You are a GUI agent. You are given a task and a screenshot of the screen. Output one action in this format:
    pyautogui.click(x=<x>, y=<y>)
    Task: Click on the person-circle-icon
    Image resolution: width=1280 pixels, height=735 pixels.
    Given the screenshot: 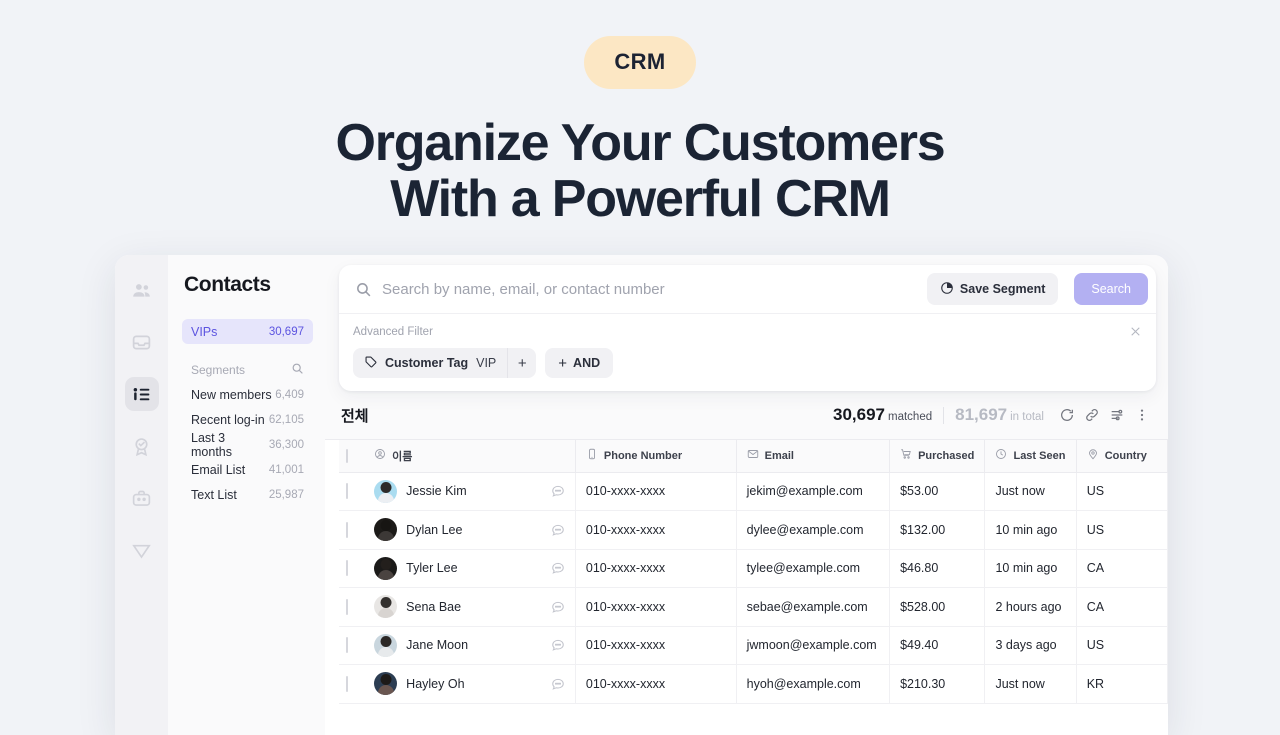 What is the action you would take?
    pyautogui.click(x=380, y=455)
    